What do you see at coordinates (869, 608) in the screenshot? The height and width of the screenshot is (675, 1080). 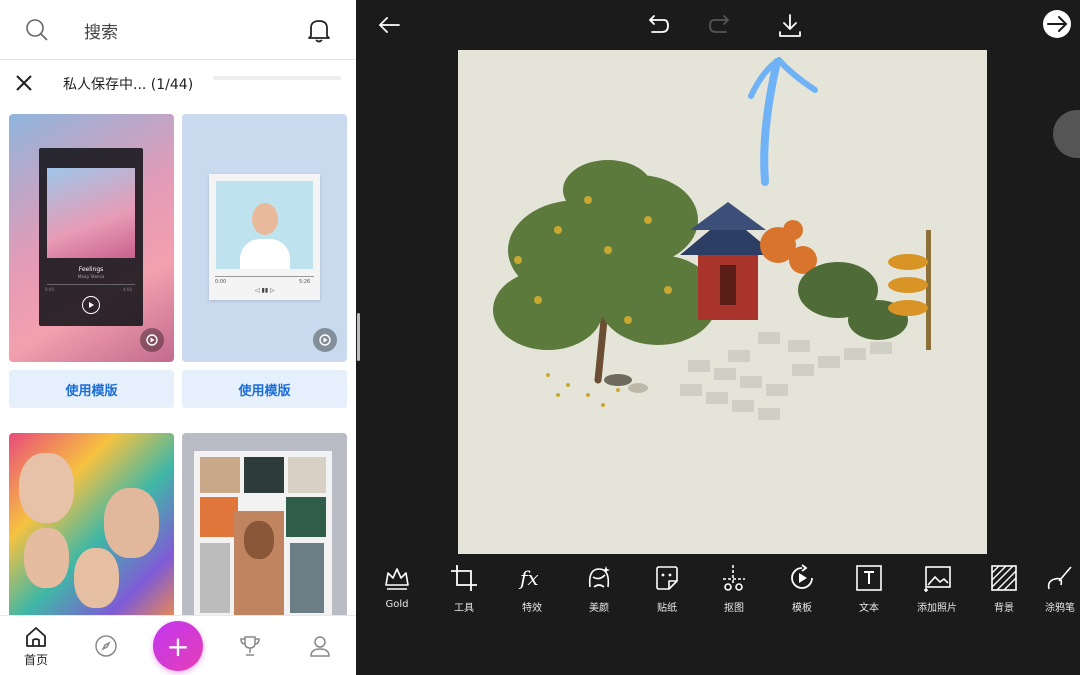 I see `tool-label: 文本` at bounding box center [869, 608].